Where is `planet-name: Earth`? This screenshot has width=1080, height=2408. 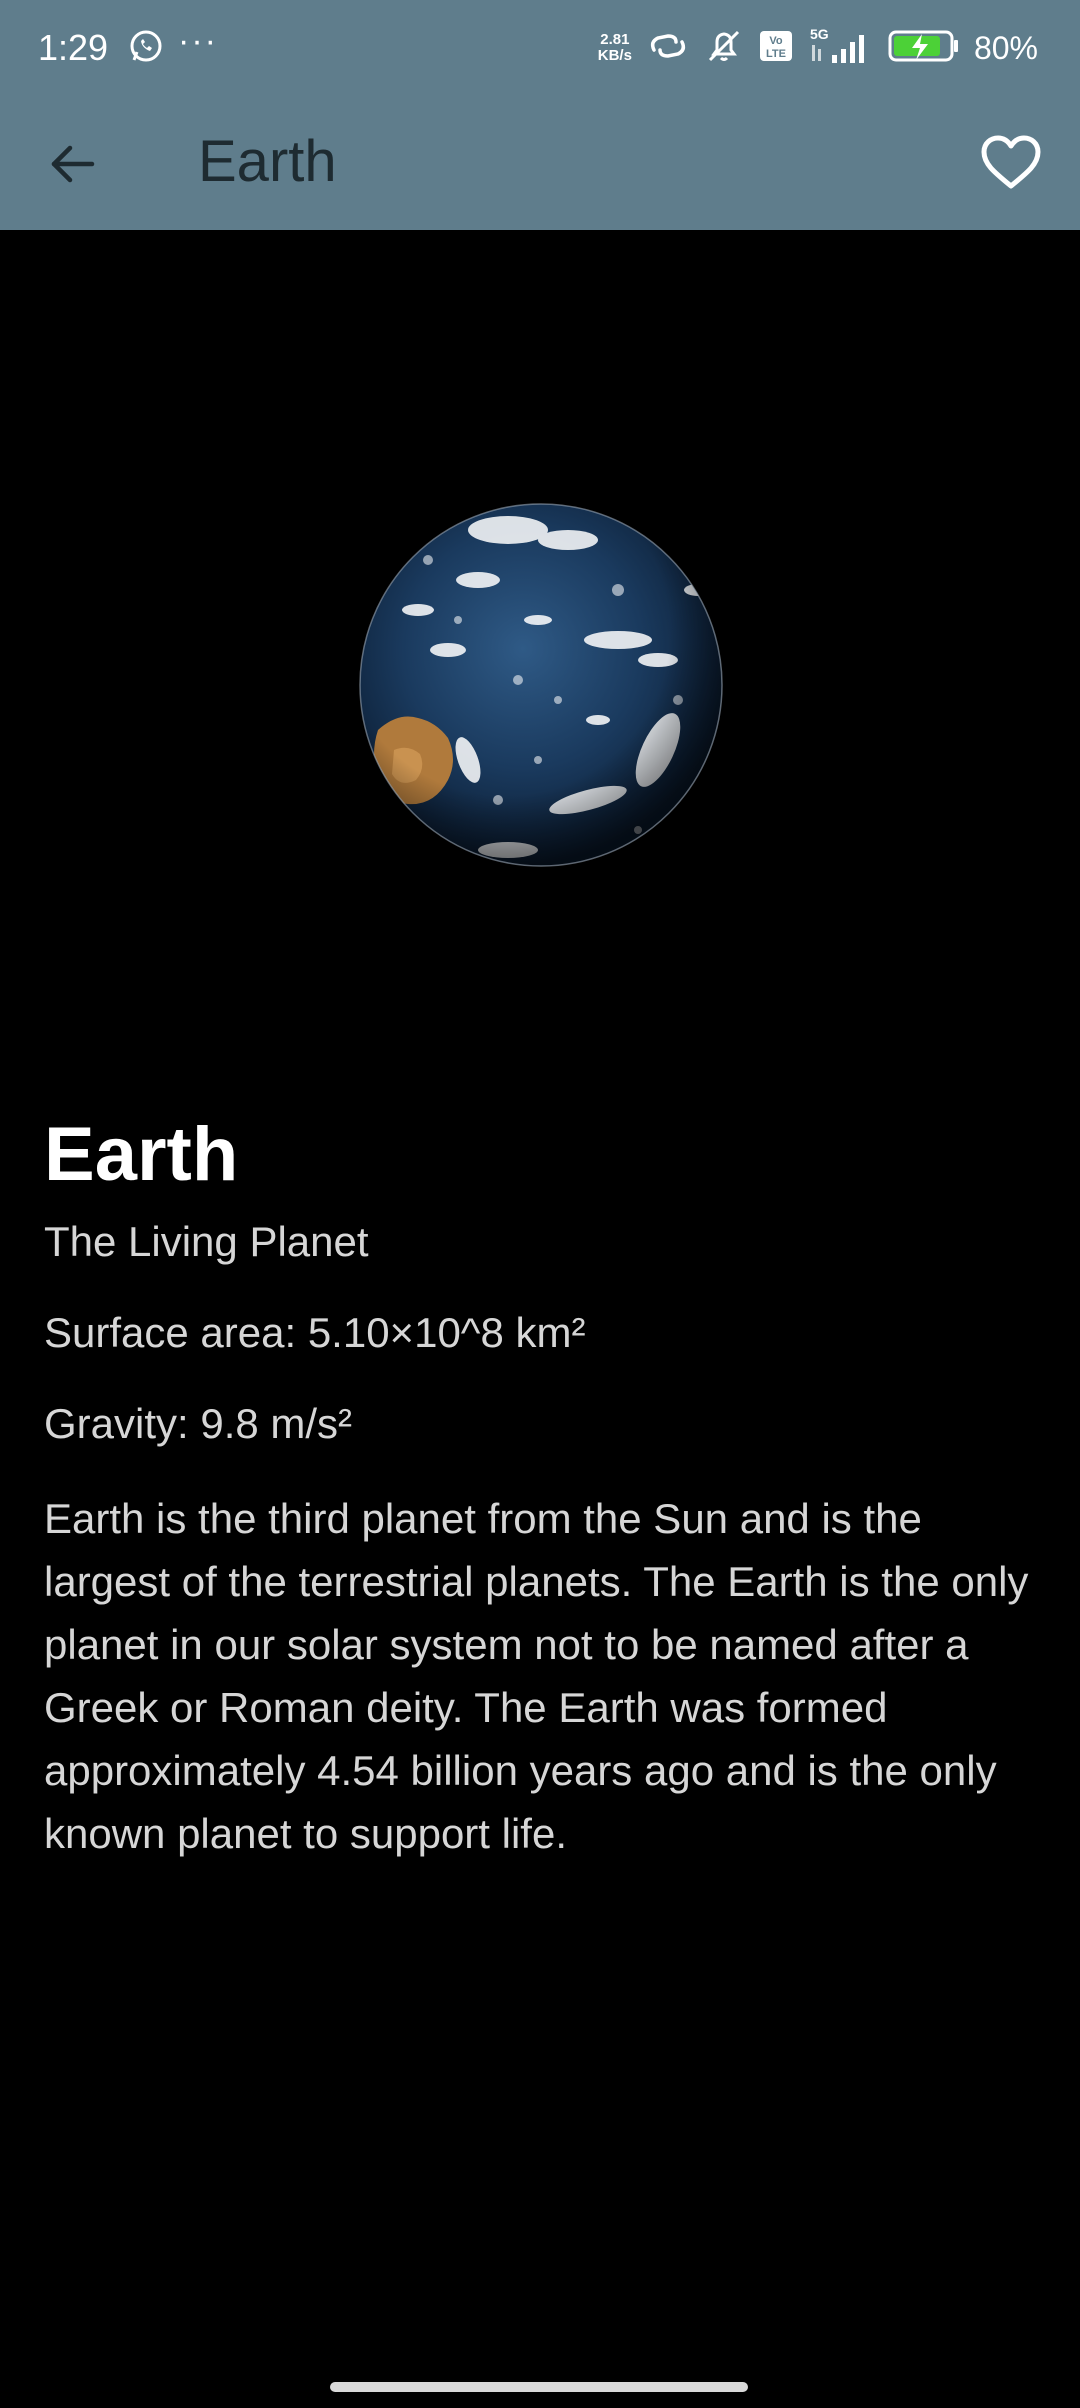
planet-name: Earth is located at coordinates (141, 1154).